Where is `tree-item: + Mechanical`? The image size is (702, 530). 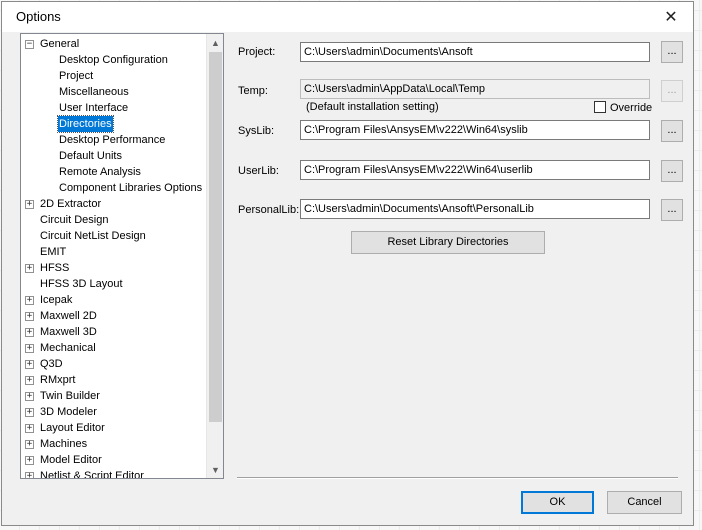 tree-item: + Mechanical is located at coordinates (113, 348).